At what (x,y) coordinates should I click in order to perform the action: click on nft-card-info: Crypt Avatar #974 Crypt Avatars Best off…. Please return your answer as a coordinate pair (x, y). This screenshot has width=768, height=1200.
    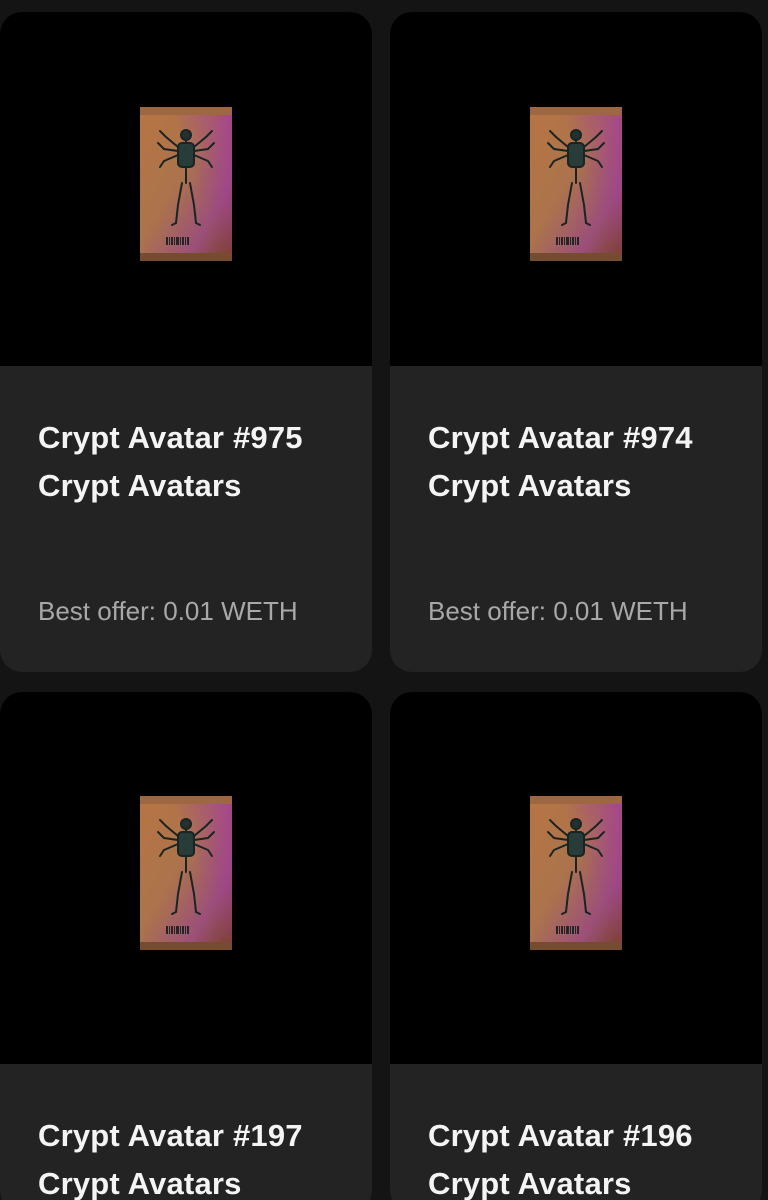
    Looking at the image, I should click on (576, 496).